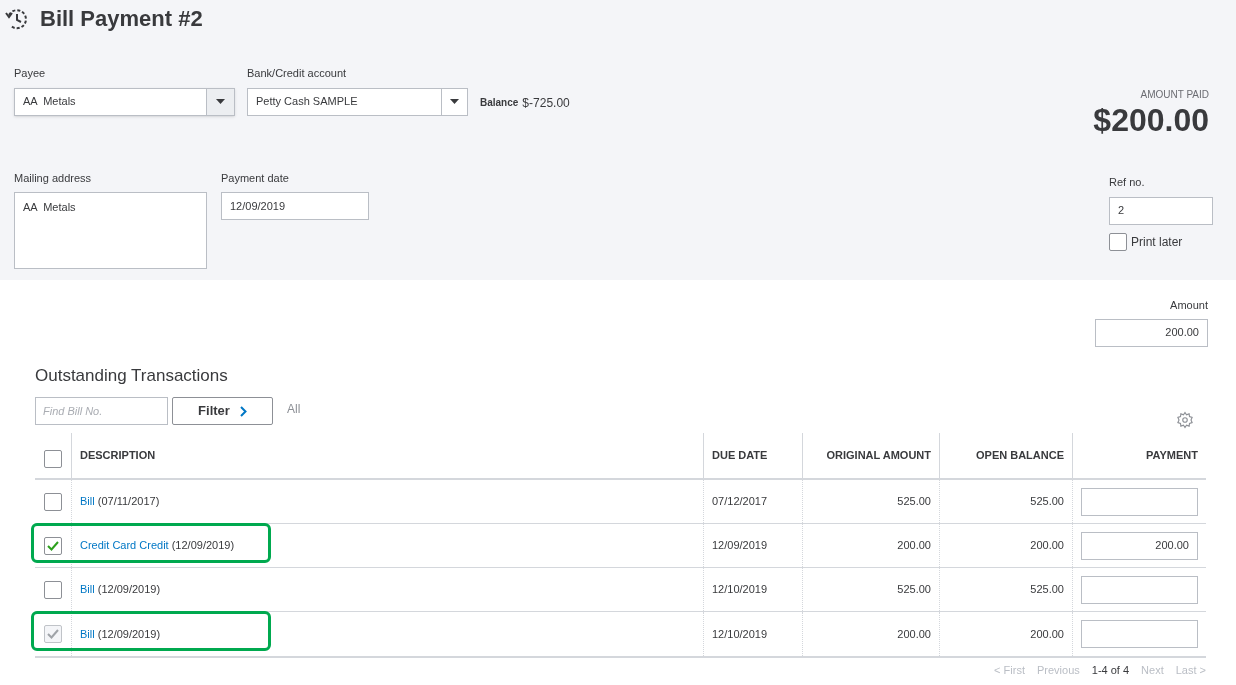  I want to click on field-label: Payee, so click(30, 73).